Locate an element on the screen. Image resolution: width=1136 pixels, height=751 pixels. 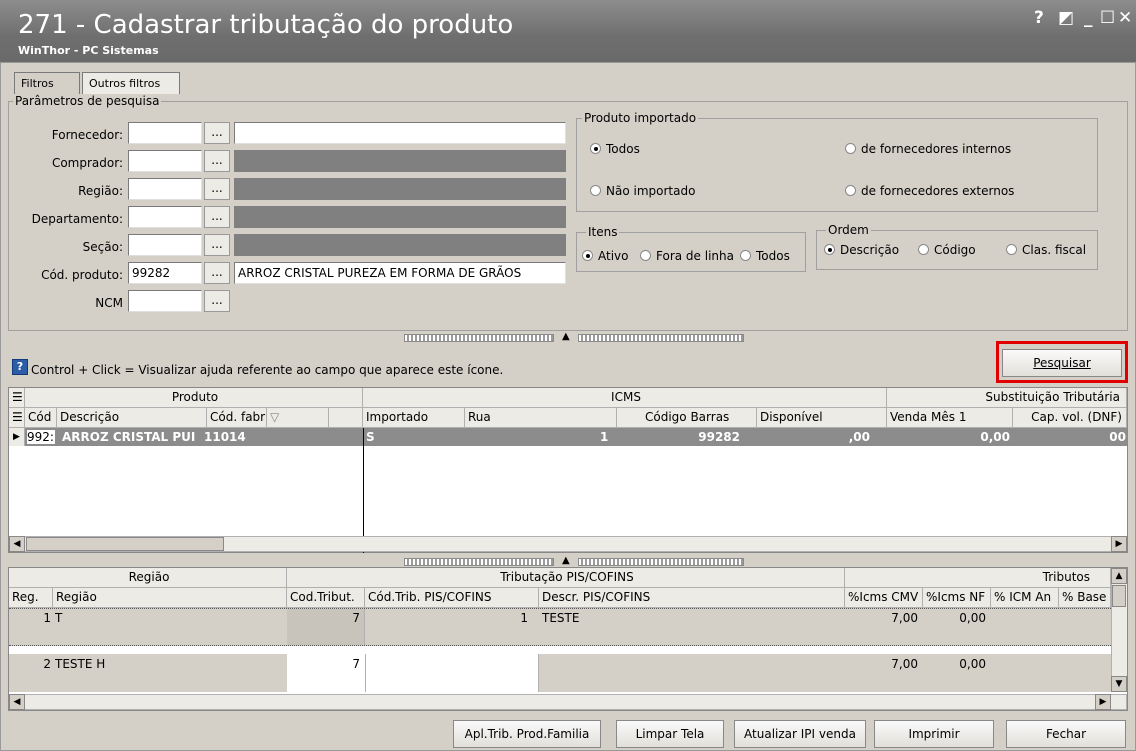
apl-trib-prod-familia-button: Apl.Trib. Prod.Familia is located at coordinates (527, 734).